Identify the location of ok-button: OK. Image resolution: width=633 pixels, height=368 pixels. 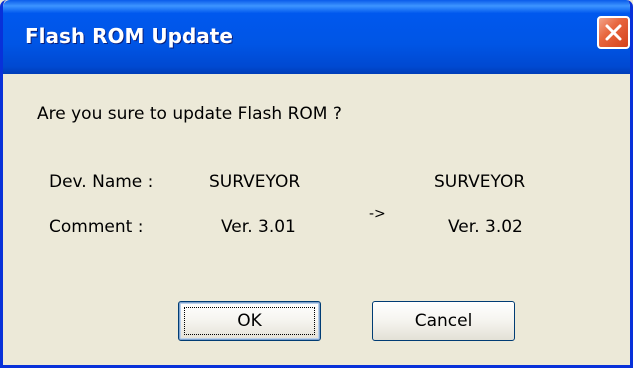
(249, 321).